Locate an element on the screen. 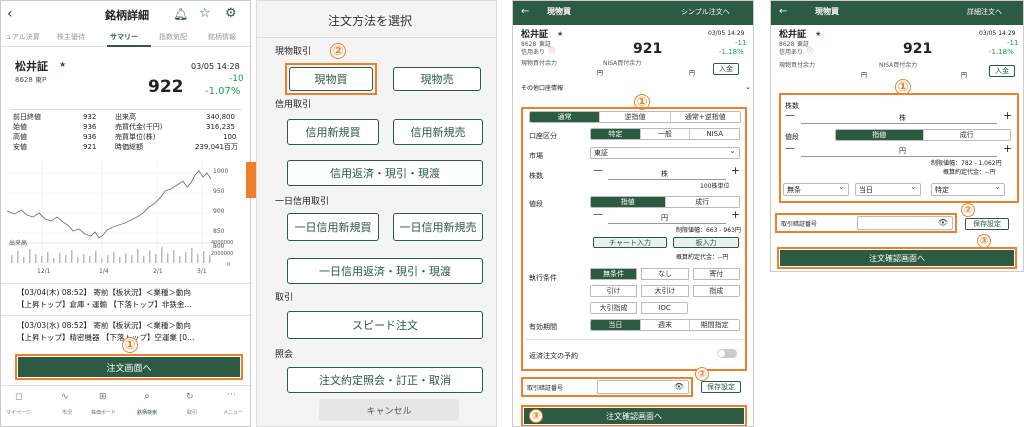 This screenshot has width=1024, height=427. order-type-tabs: 通常 逆指値 通常+逆指値 is located at coordinates (635, 117).